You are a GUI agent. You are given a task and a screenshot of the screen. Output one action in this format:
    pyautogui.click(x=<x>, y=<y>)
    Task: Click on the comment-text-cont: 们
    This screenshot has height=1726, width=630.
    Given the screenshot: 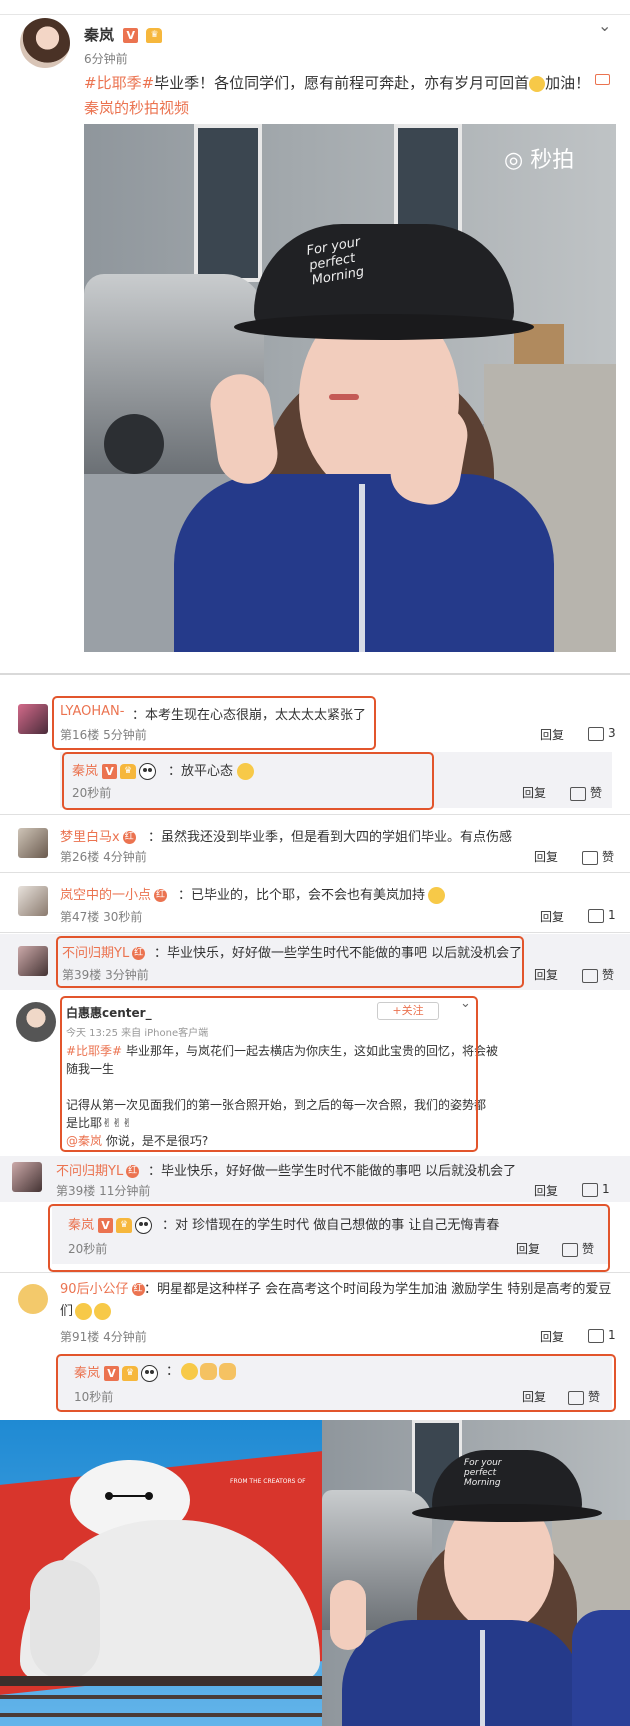 What is the action you would take?
    pyautogui.click(x=86, y=1310)
    